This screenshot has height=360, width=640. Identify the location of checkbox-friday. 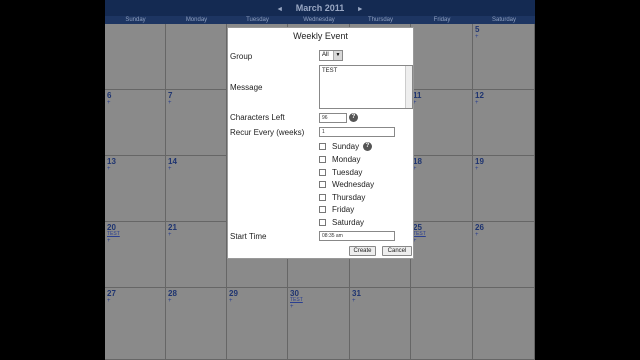
(322, 209).